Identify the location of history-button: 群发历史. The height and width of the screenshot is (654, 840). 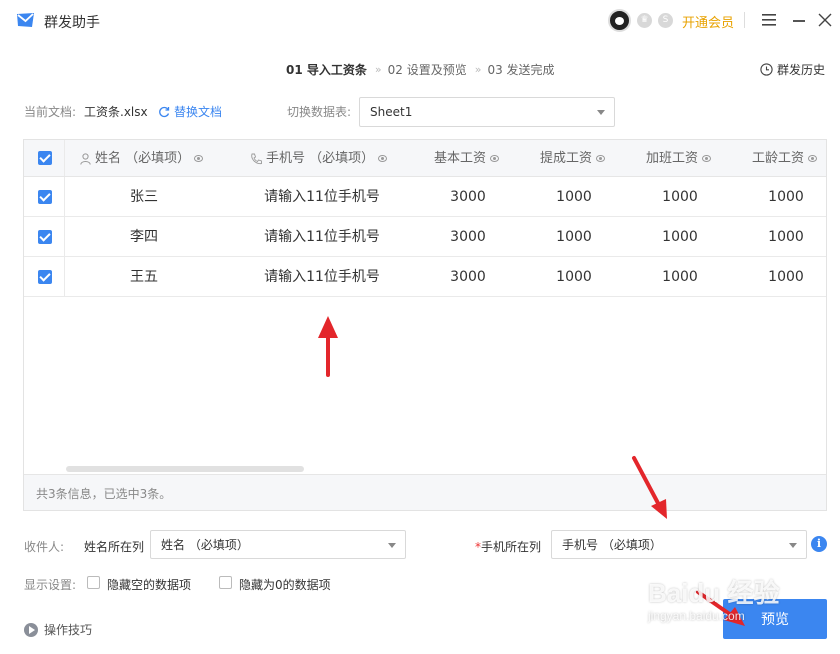
(792, 69).